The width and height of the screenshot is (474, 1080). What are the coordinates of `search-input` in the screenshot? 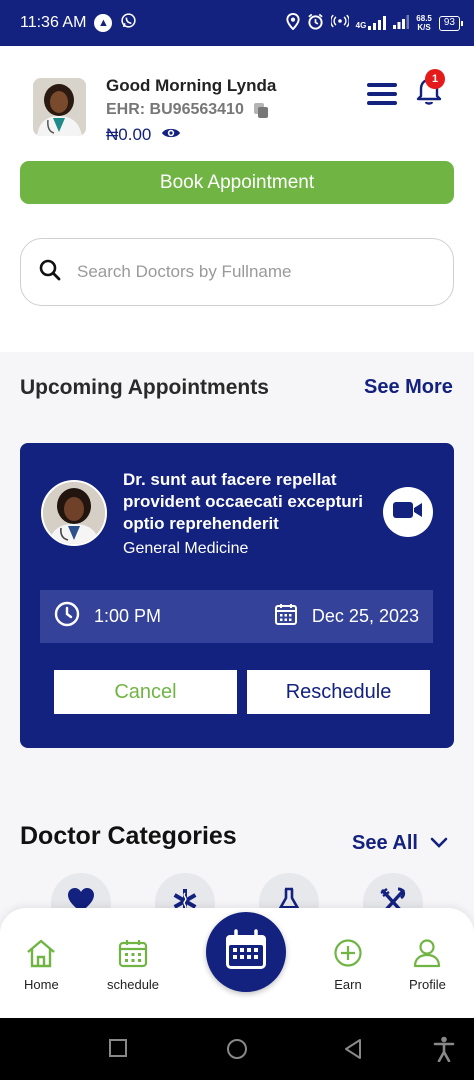 It's located at (242, 272).